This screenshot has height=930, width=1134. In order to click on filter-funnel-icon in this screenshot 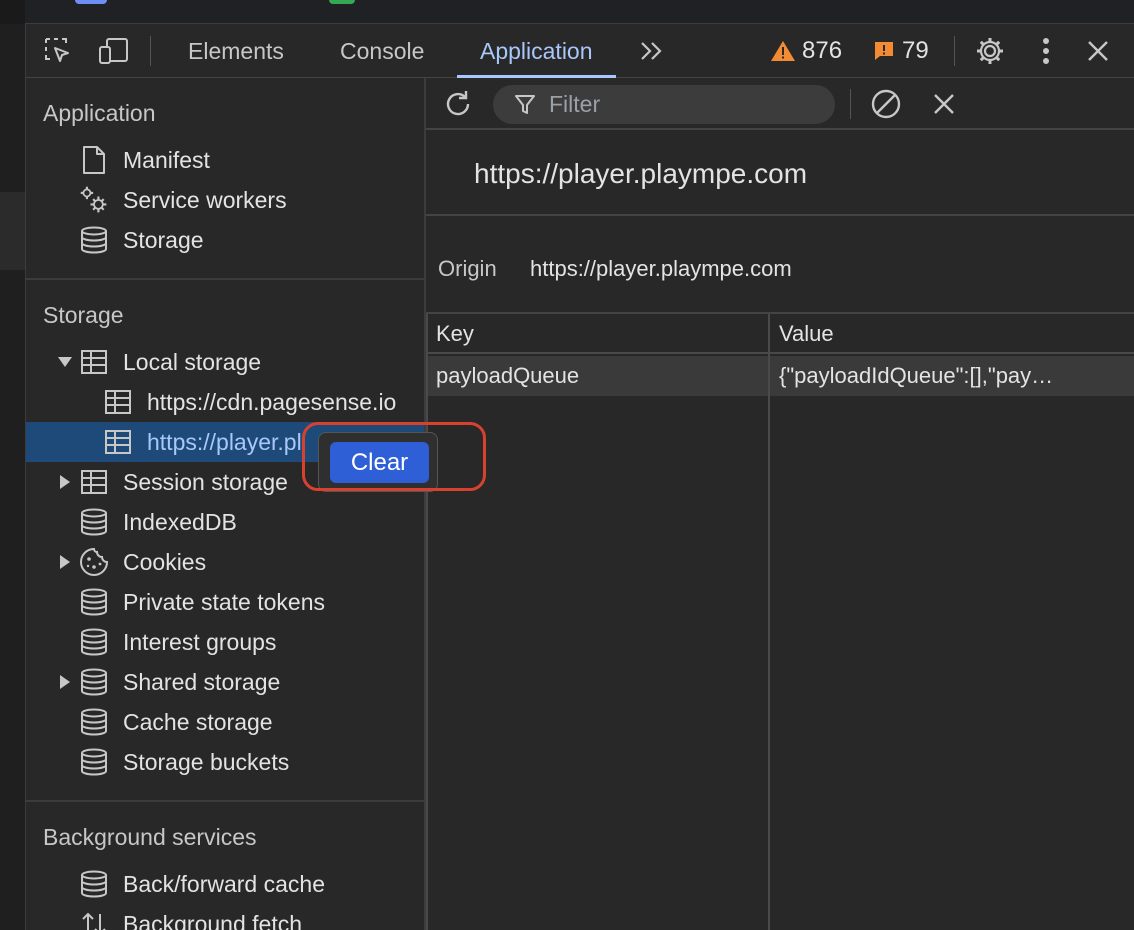, I will do `click(525, 107)`.